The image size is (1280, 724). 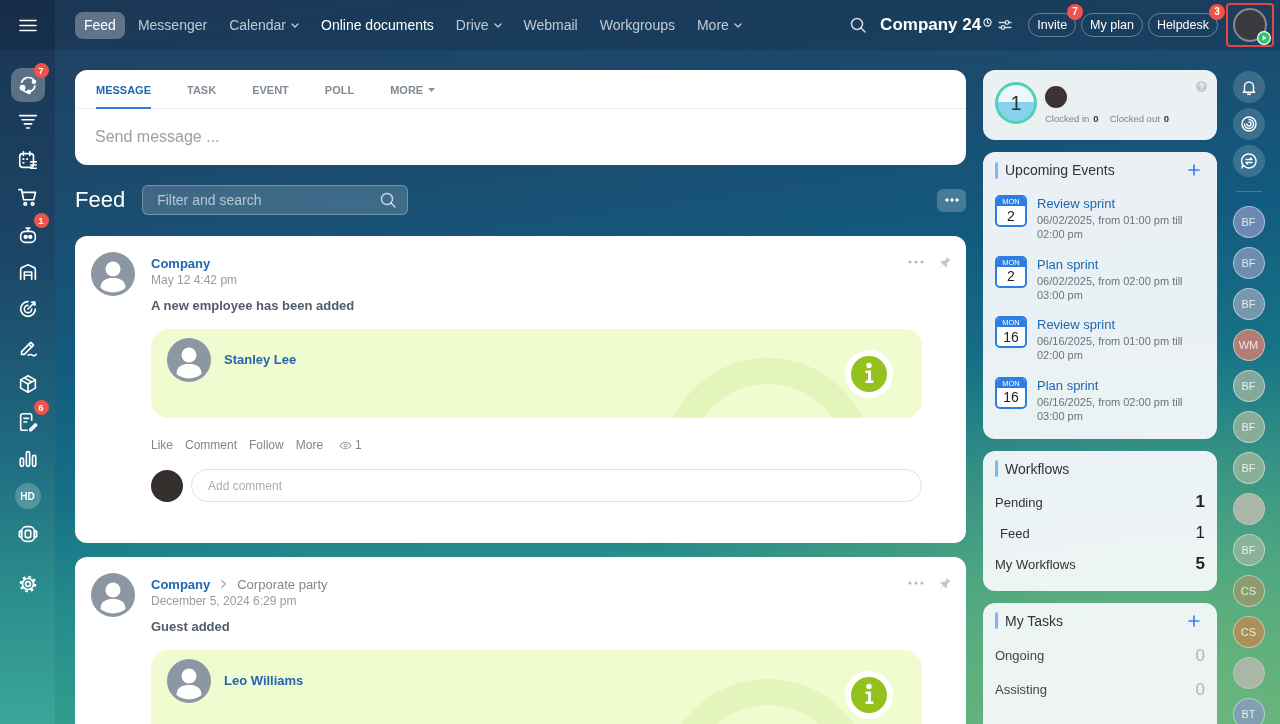 I want to click on card-title: Workflows, so click(x=1037, y=468).